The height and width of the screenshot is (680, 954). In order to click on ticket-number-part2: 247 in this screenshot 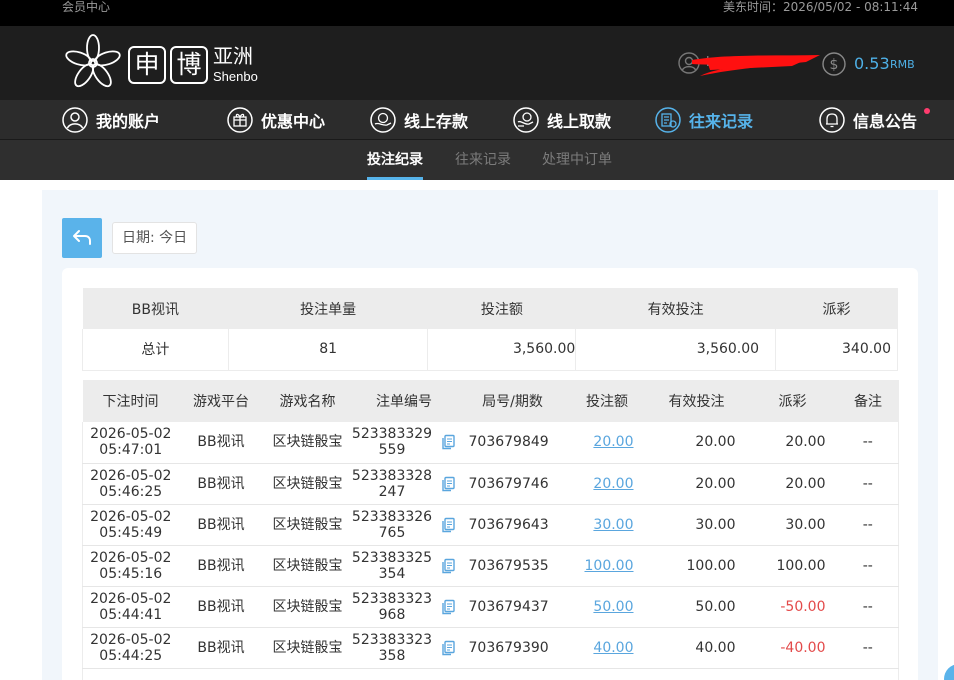, I will do `click(392, 491)`.